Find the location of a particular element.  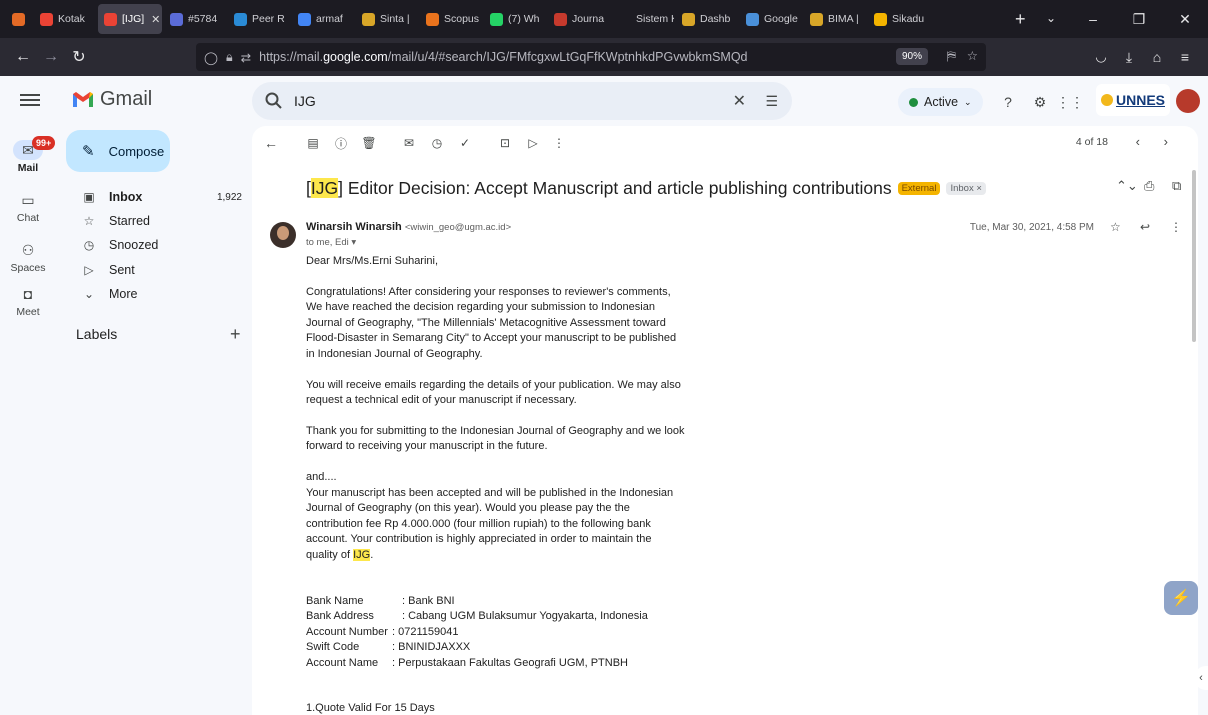

label-icon: ▷ is located at coordinates (533, 143).